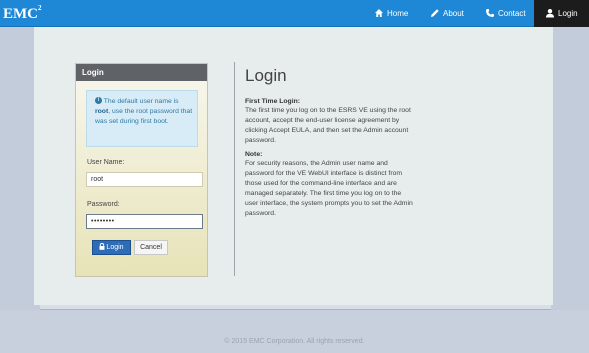 The image size is (589, 353). I want to click on nav-about-label: About, so click(453, 13).